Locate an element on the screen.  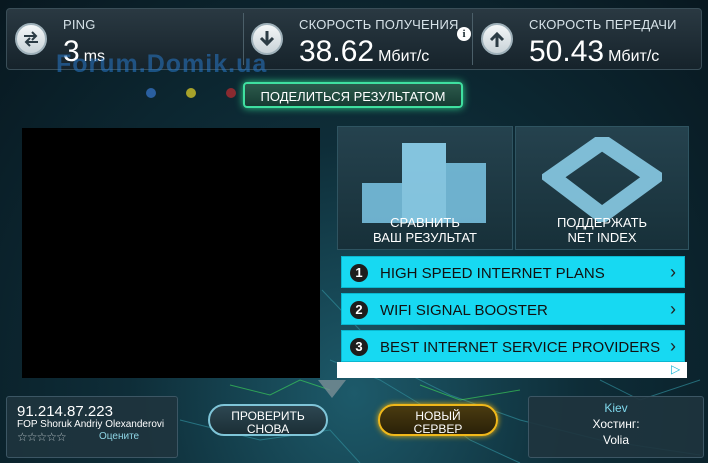
ad-link: 1 HIGH SPEED INTERNET PLANS › is located at coordinates (513, 272).